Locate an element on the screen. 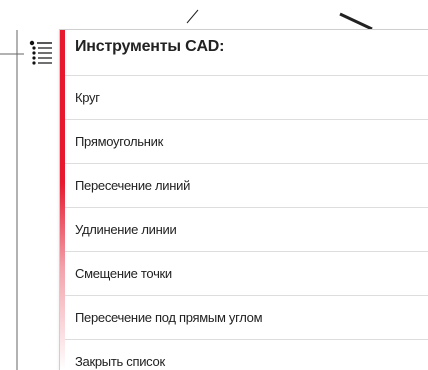 The width and height of the screenshot is (428, 370). tool-item-point-offset: Смещение точки is located at coordinates (246, 273).